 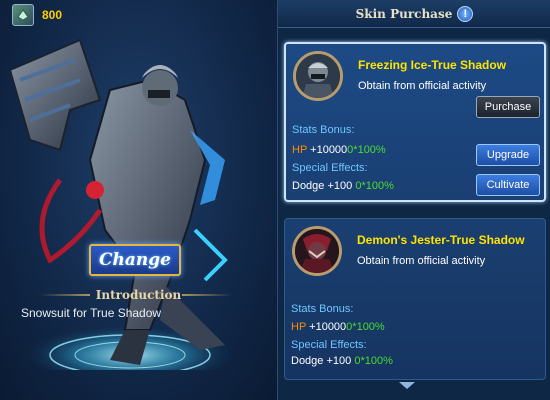 What do you see at coordinates (52, 15) in the screenshot?
I see `currency-amount: 800` at bounding box center [52, 15].